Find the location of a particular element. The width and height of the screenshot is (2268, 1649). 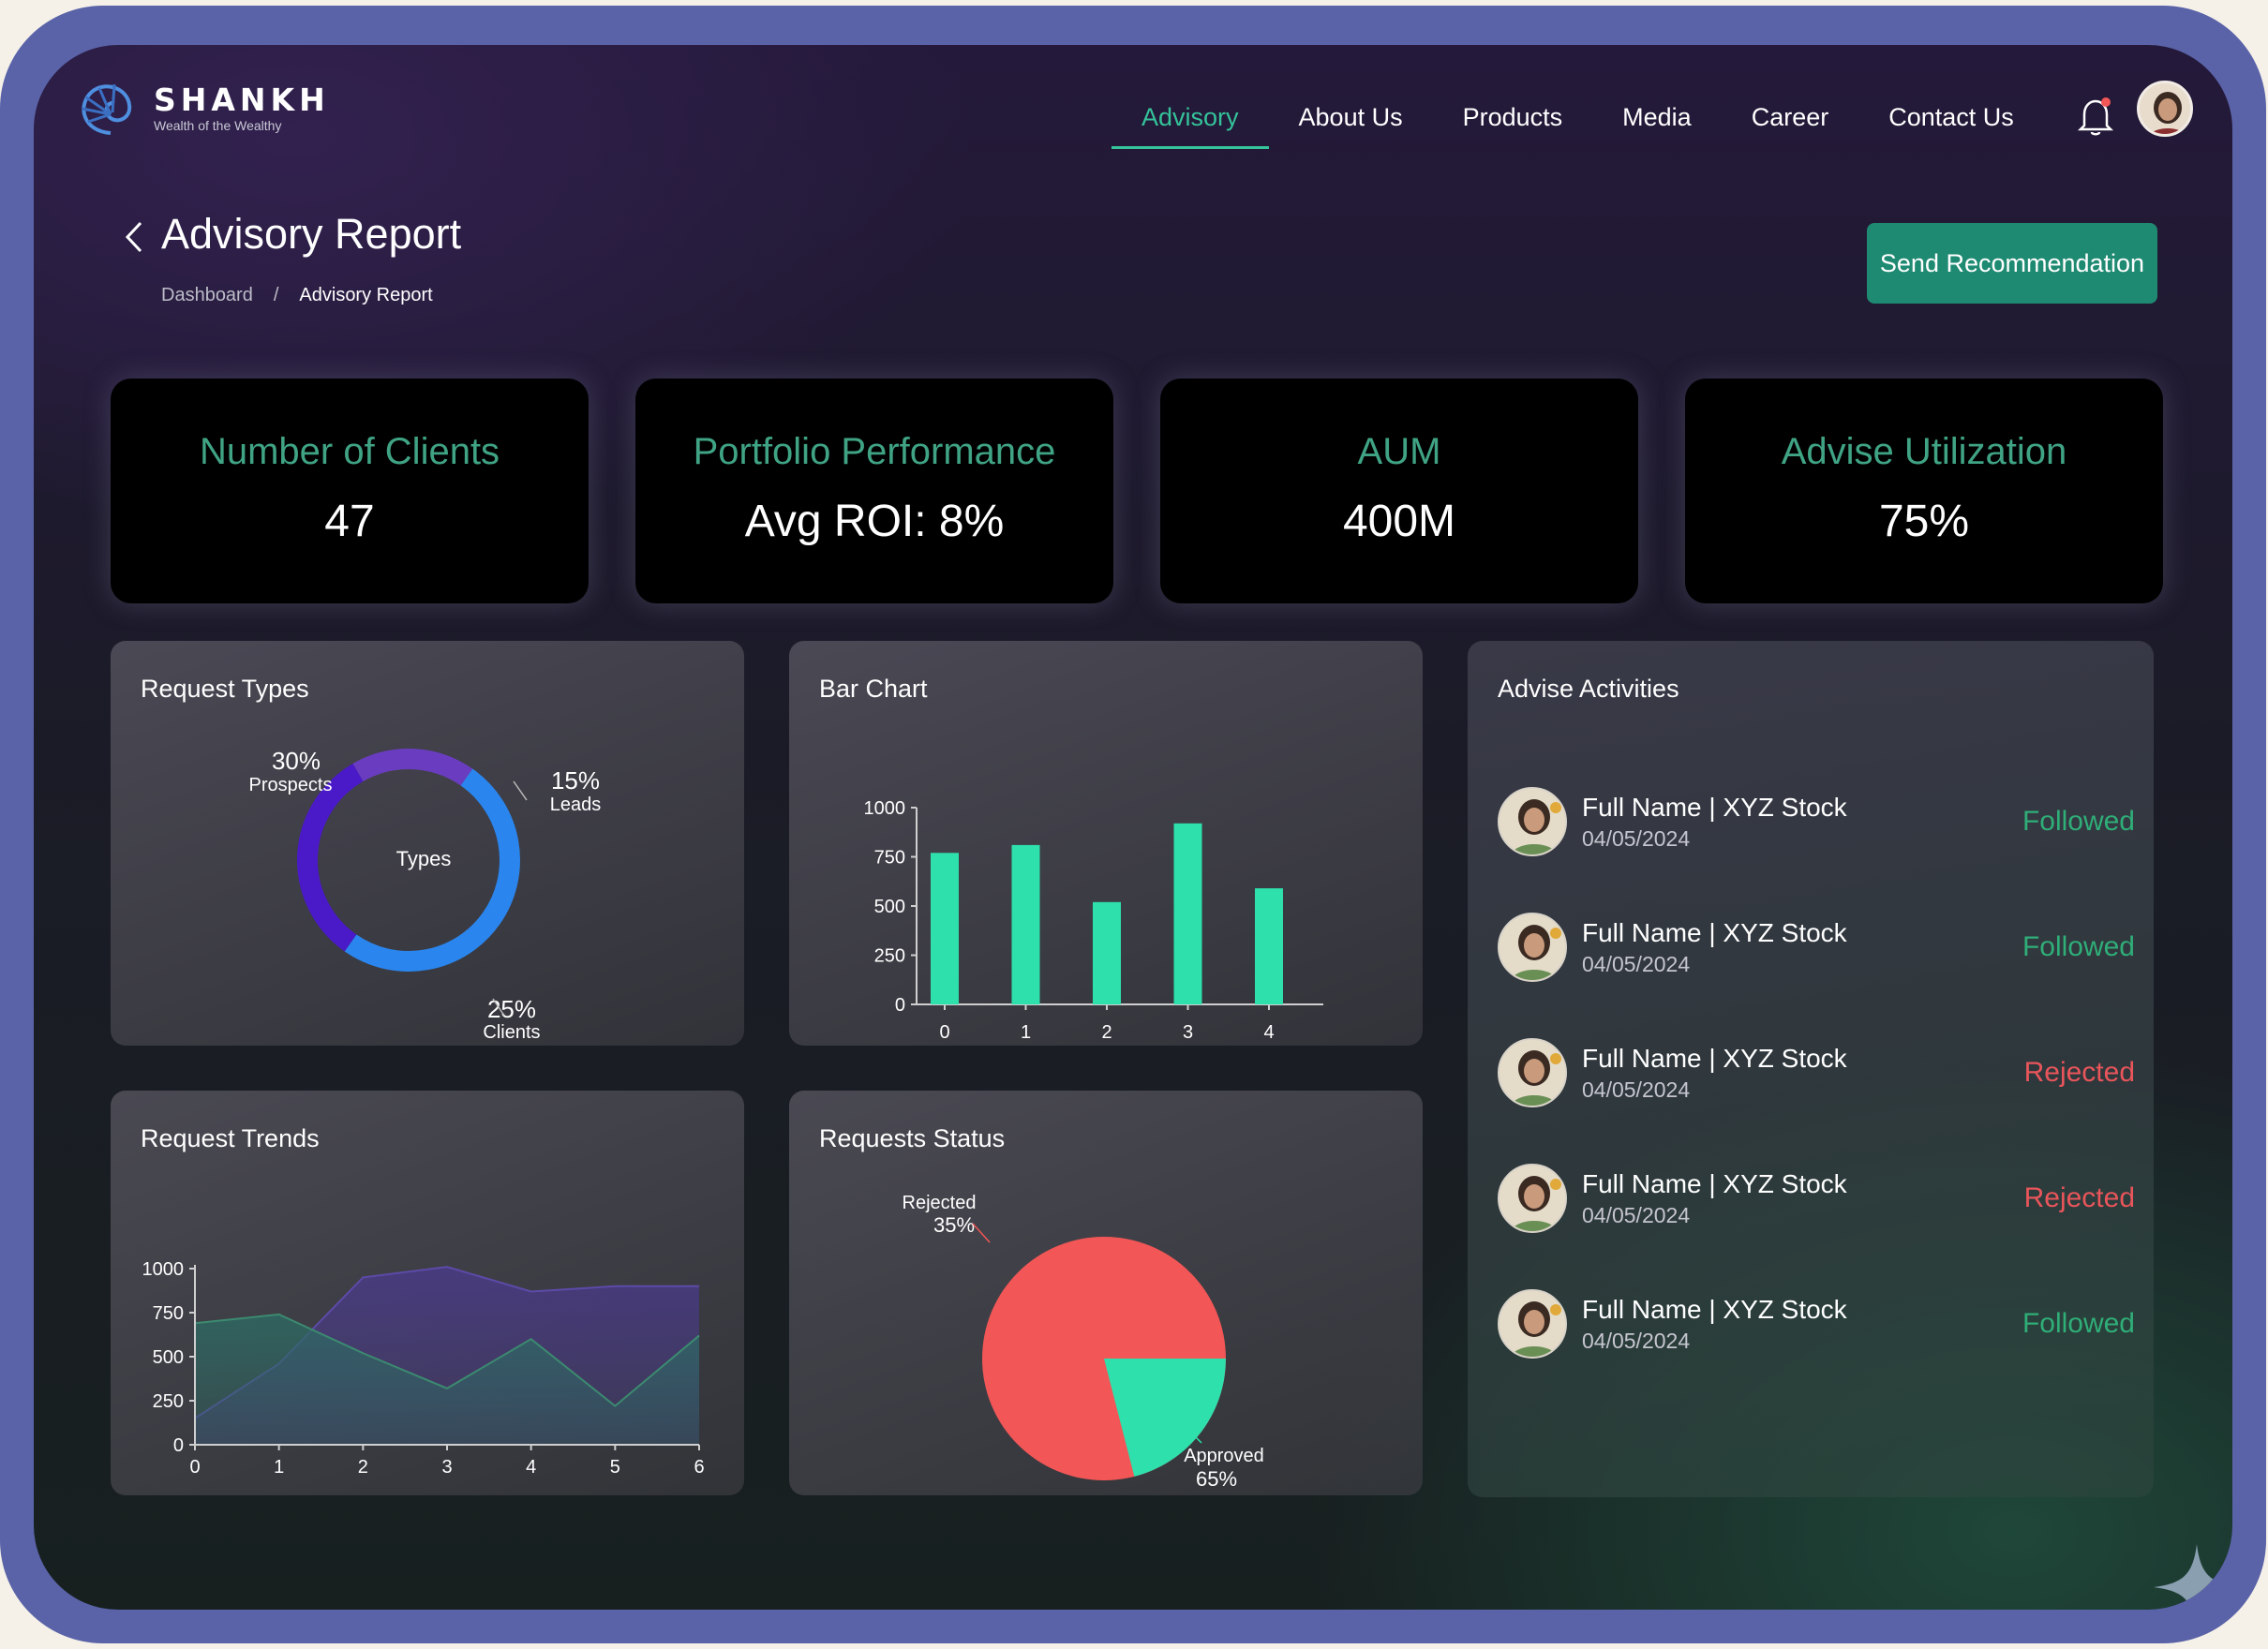

bar-chart: 0 250 500 750 1000 0 1 2 3 4 is located at coordinates (1094, 920).